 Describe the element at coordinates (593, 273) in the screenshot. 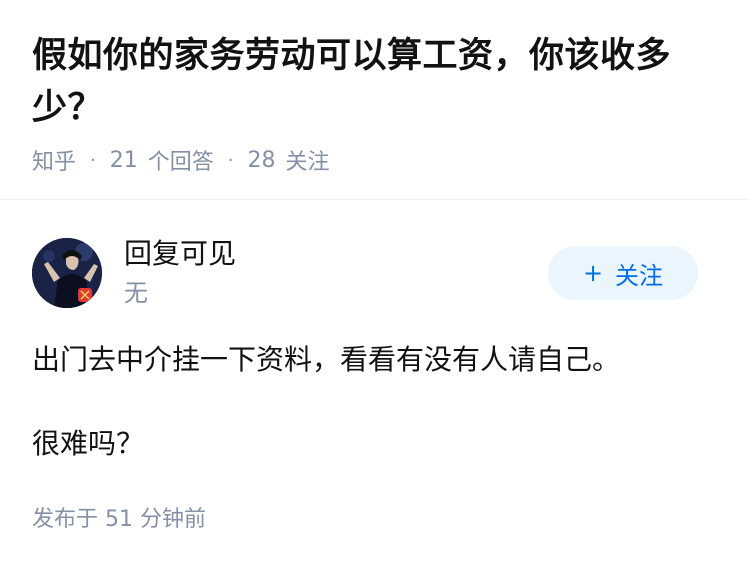

I see `plus-icon: +` at that location.